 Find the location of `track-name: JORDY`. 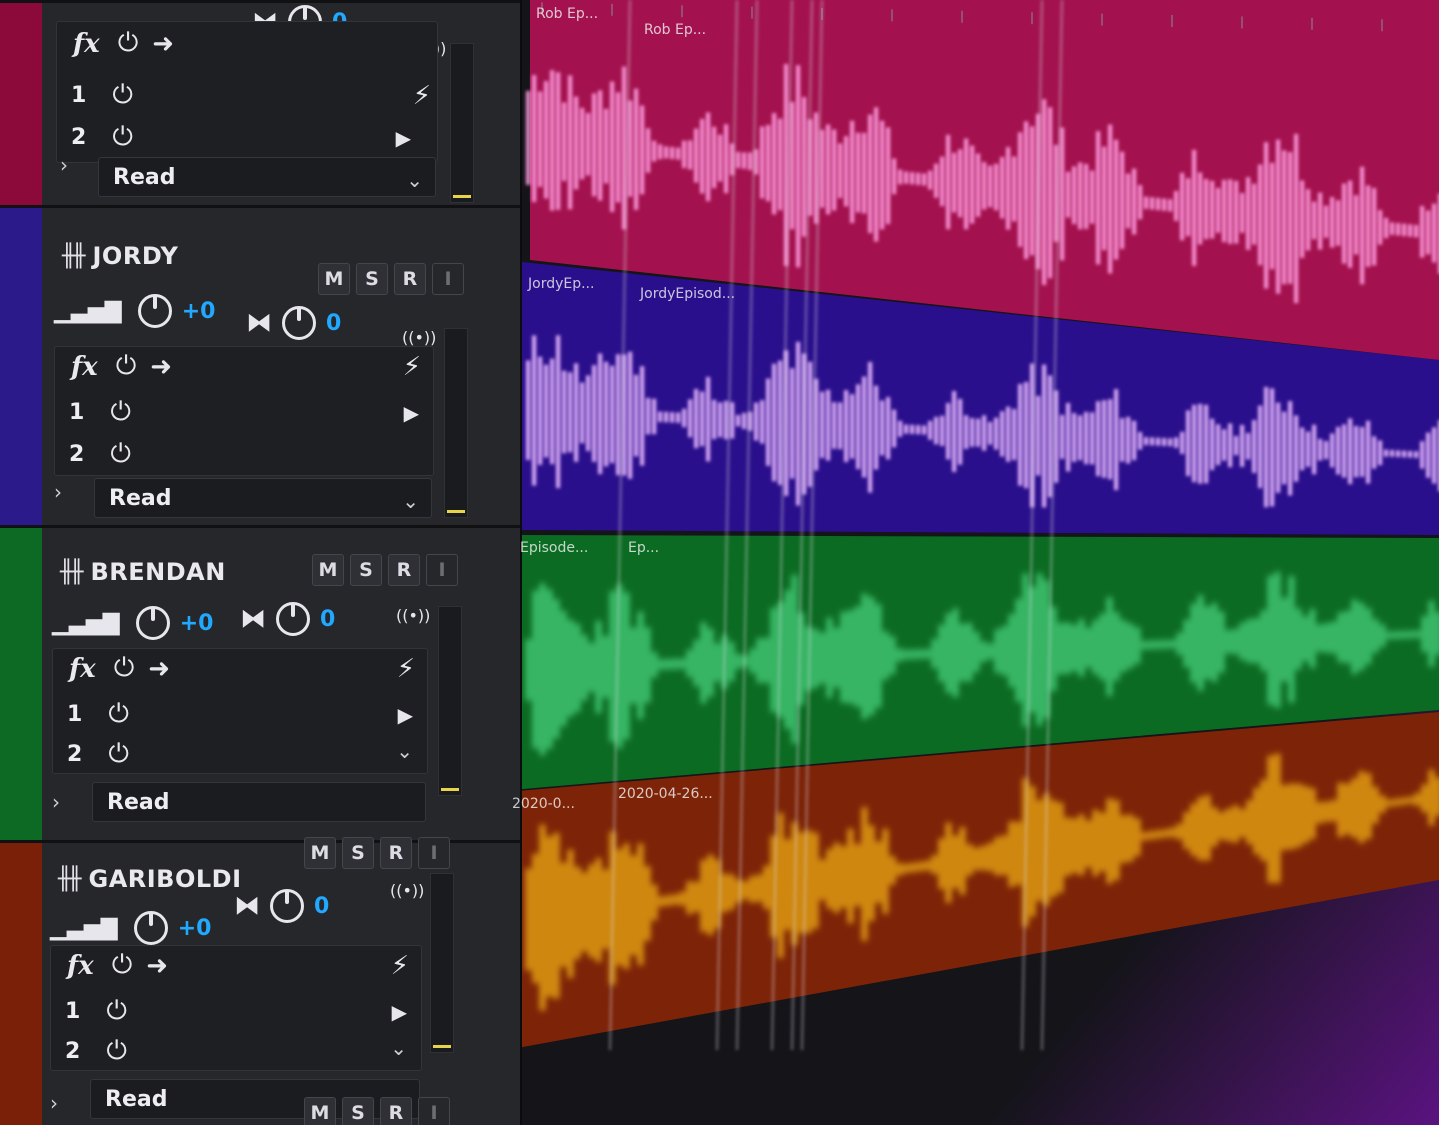

track-name: JORDY is located at coordinates (136, 256).